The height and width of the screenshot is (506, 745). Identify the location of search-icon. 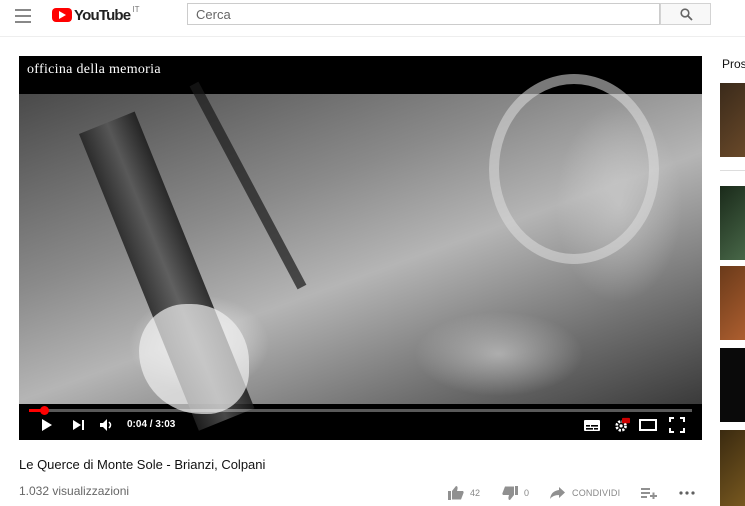
(686, 14).